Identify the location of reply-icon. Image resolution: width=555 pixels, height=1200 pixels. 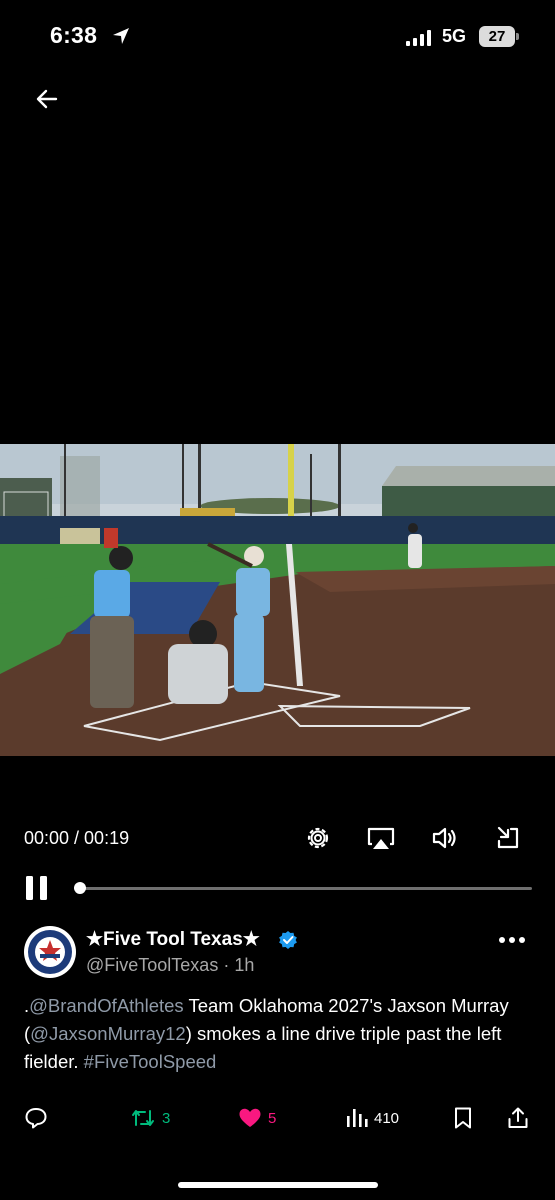
(36, 1118).